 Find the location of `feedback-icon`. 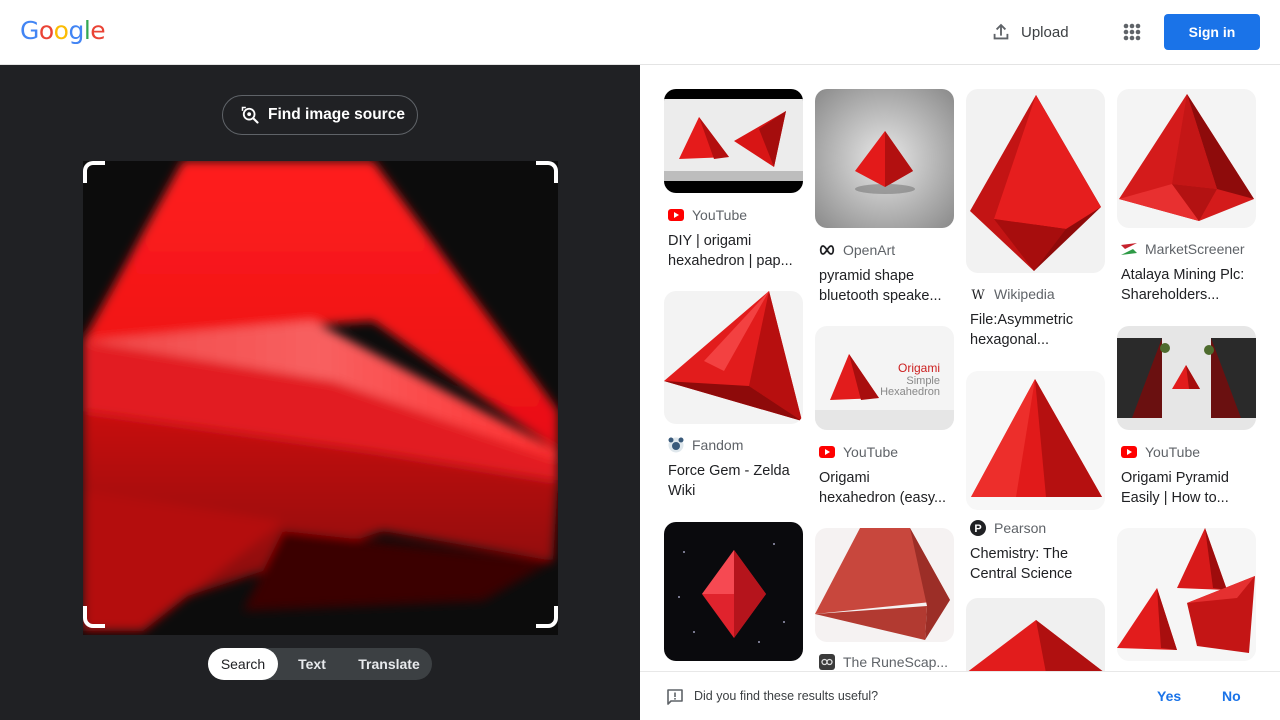

feedback-icon is located at coordinates (675, 697).